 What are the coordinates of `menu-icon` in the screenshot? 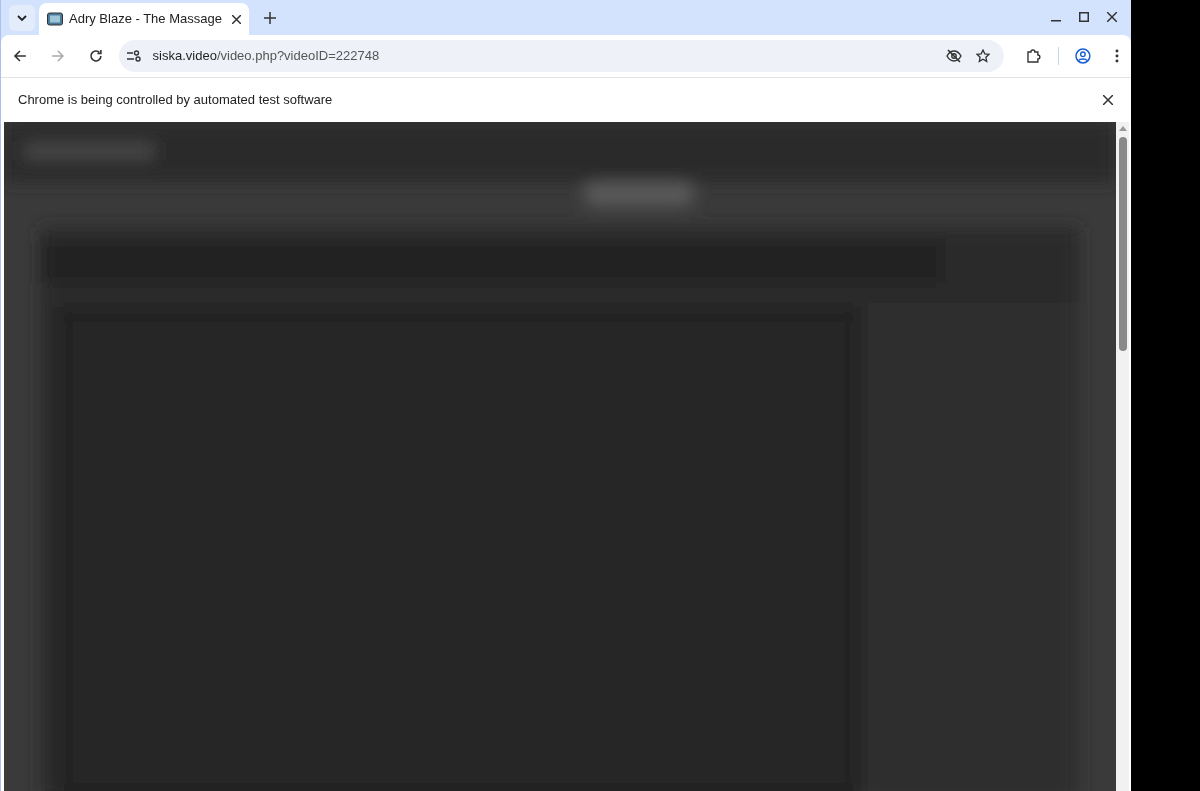 It's located at (1117, 56).